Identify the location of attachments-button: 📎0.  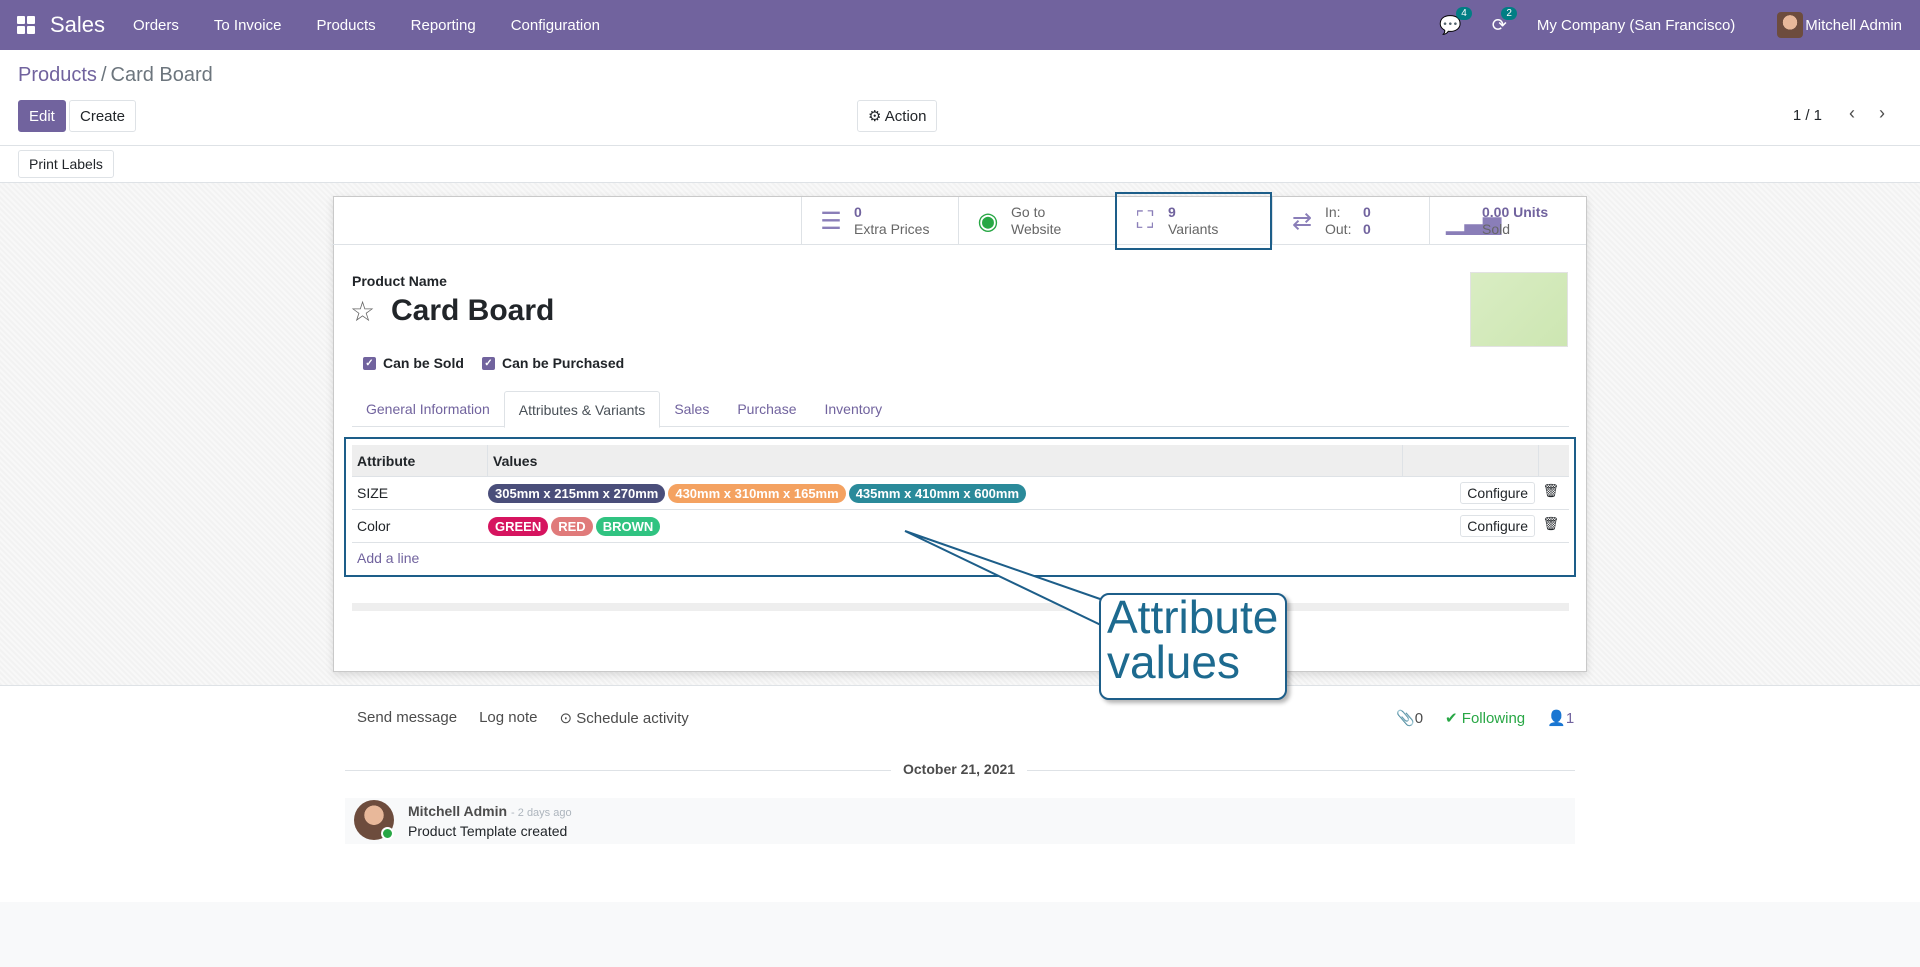
(1409, 718).